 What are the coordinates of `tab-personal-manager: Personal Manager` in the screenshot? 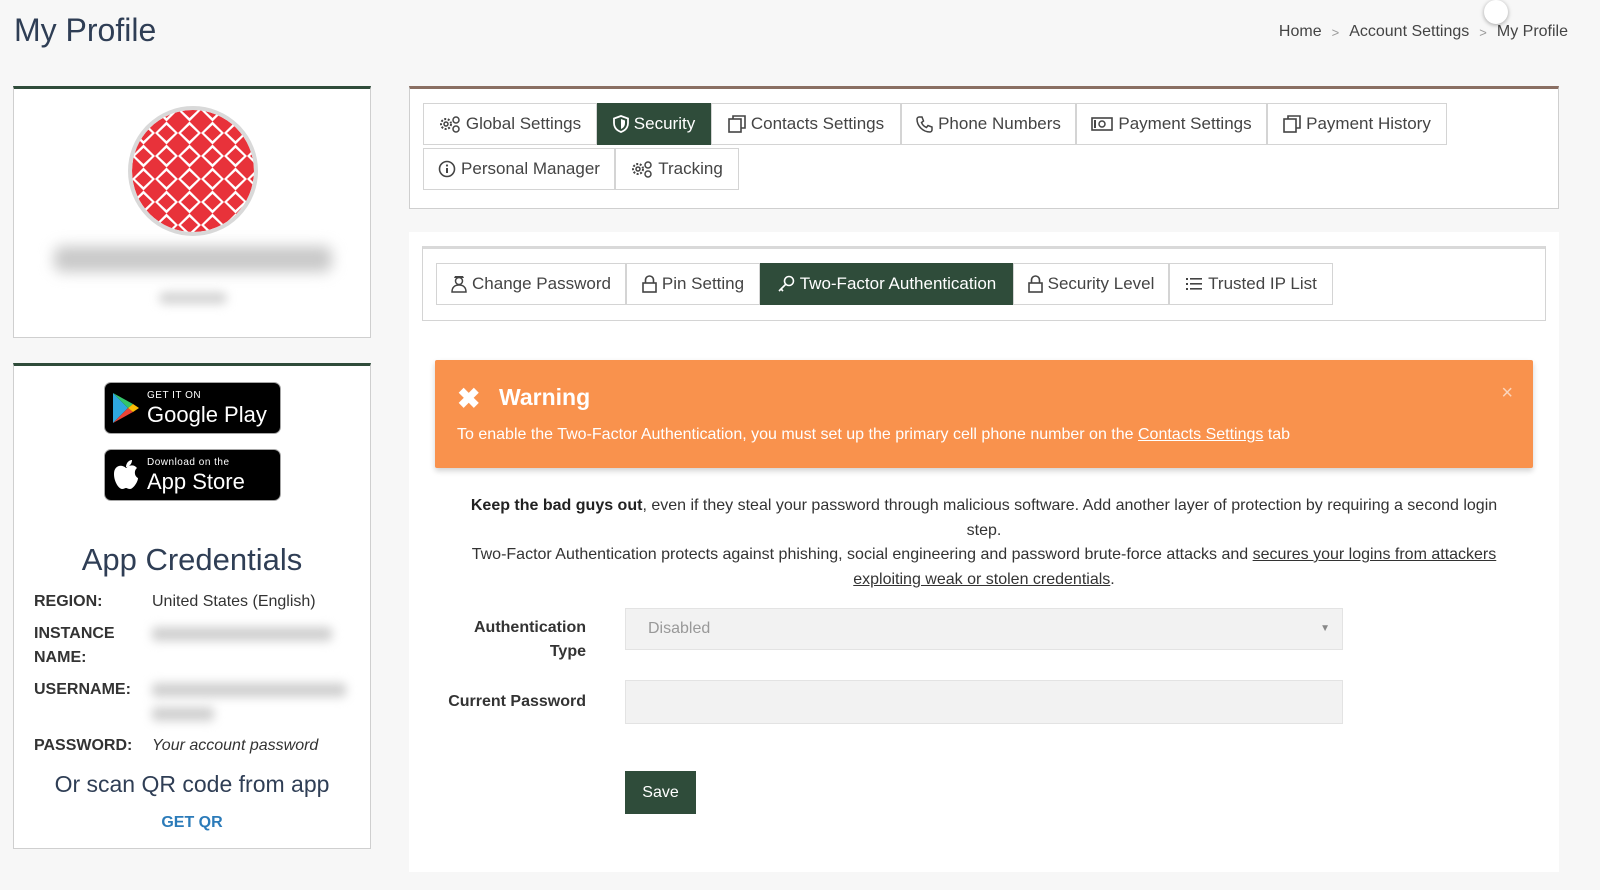 It's located at (519, 169).